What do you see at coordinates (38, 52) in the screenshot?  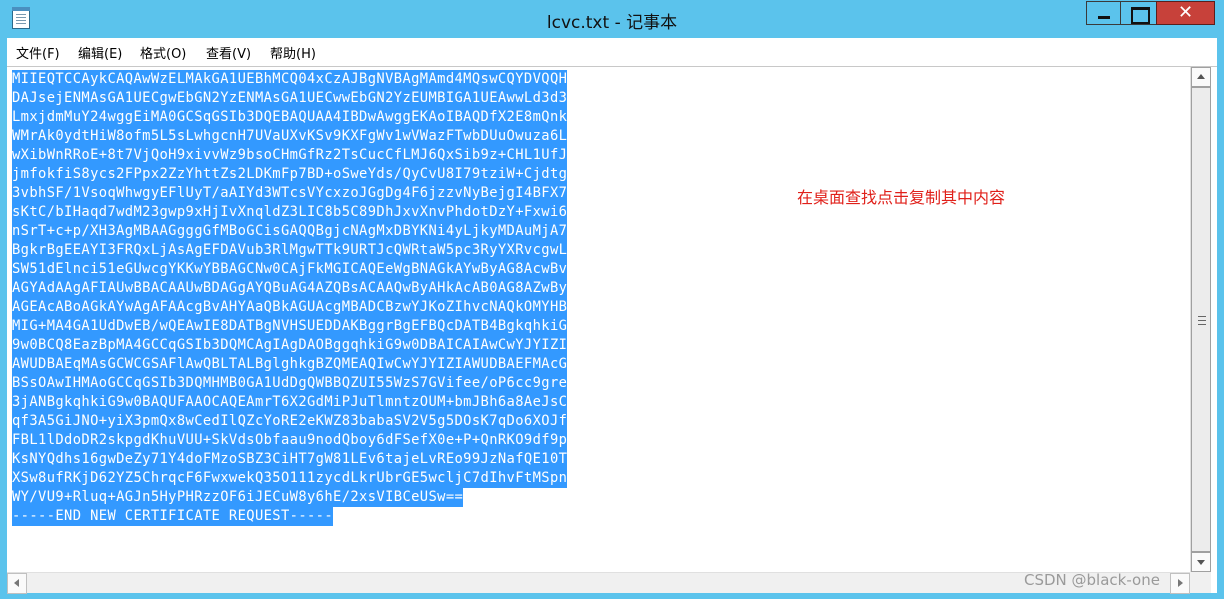 I see `menu-file: 文件(F)` at bounding box center [38, 52].